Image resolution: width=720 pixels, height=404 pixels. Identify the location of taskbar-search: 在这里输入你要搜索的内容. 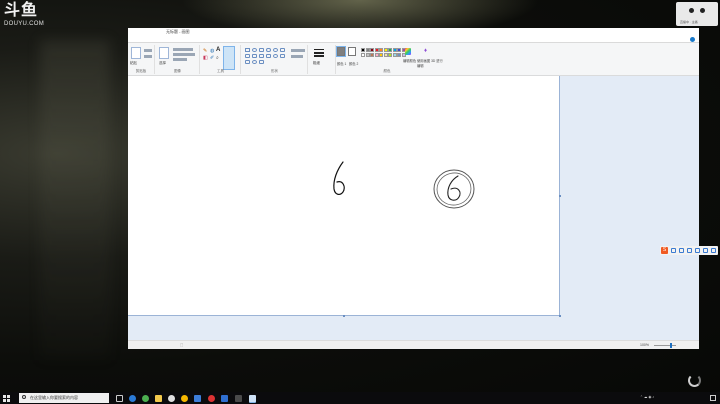
(64, 398).